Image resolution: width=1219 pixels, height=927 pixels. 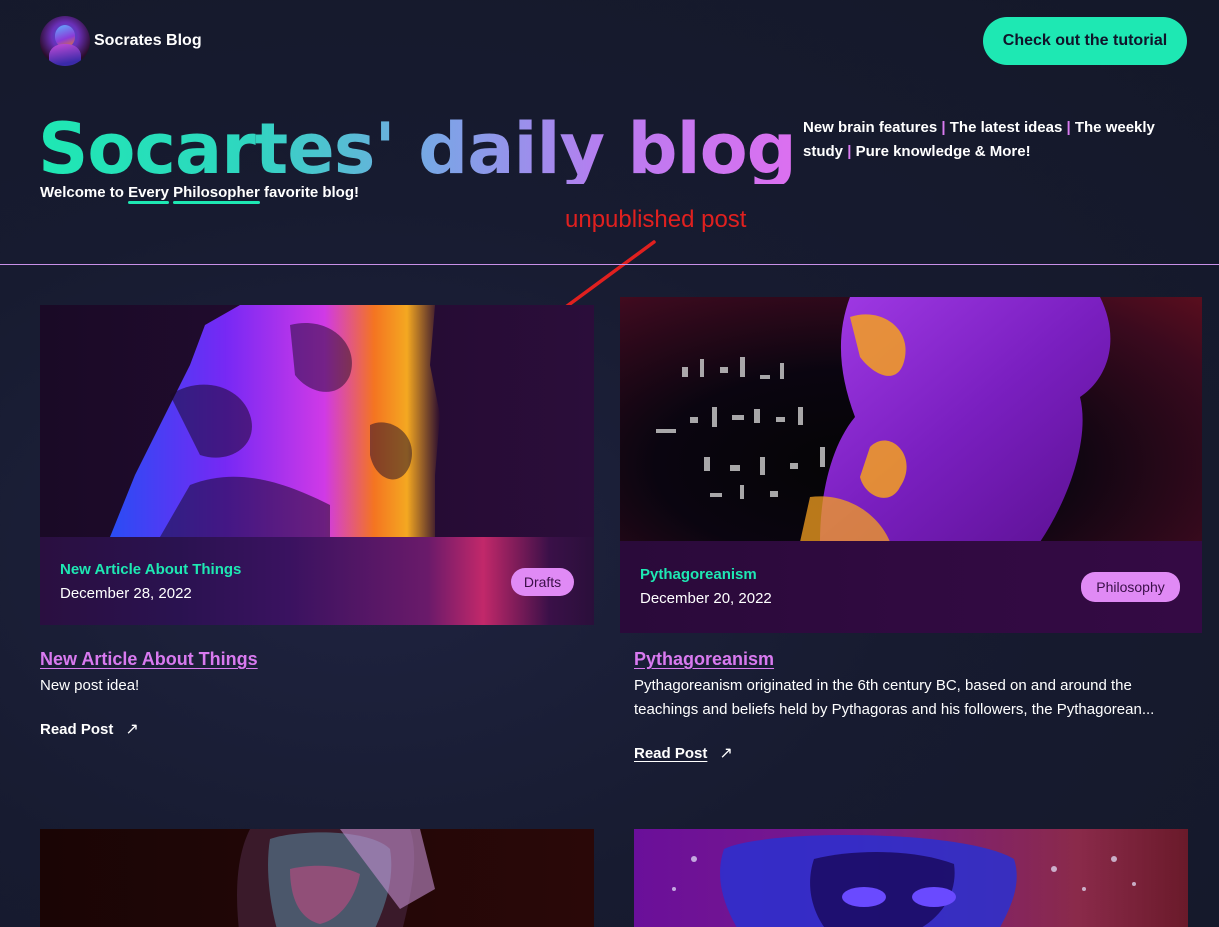 I want to click on category-badge: Drafts, so click(x=542, y=582).